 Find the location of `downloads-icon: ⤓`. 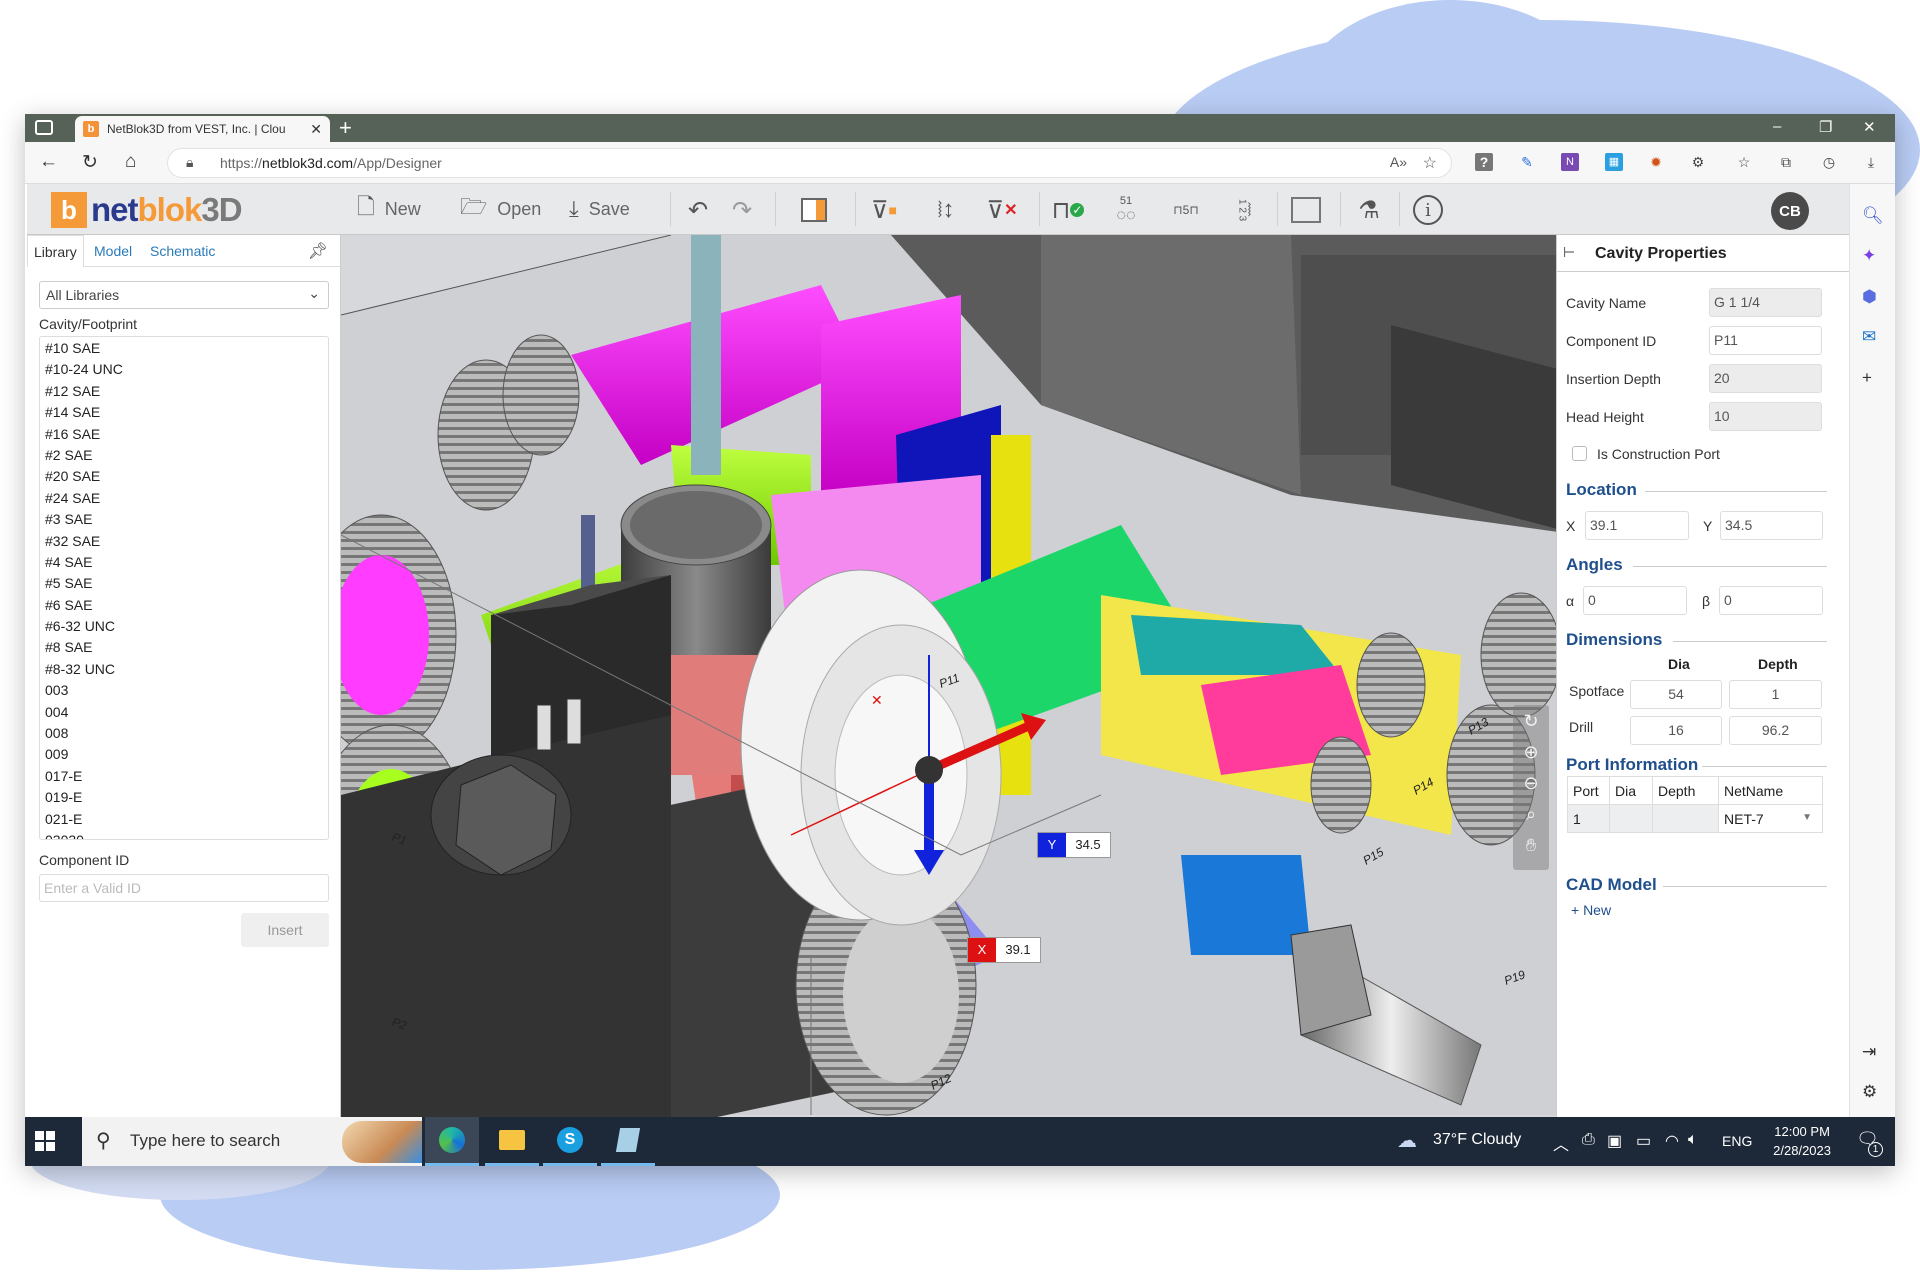

downloads-icon: ⤓ is located at coordinates (1871, 162).